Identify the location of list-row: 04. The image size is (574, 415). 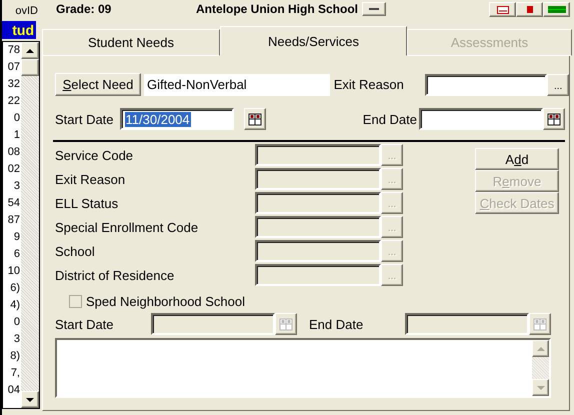
(14, 390).